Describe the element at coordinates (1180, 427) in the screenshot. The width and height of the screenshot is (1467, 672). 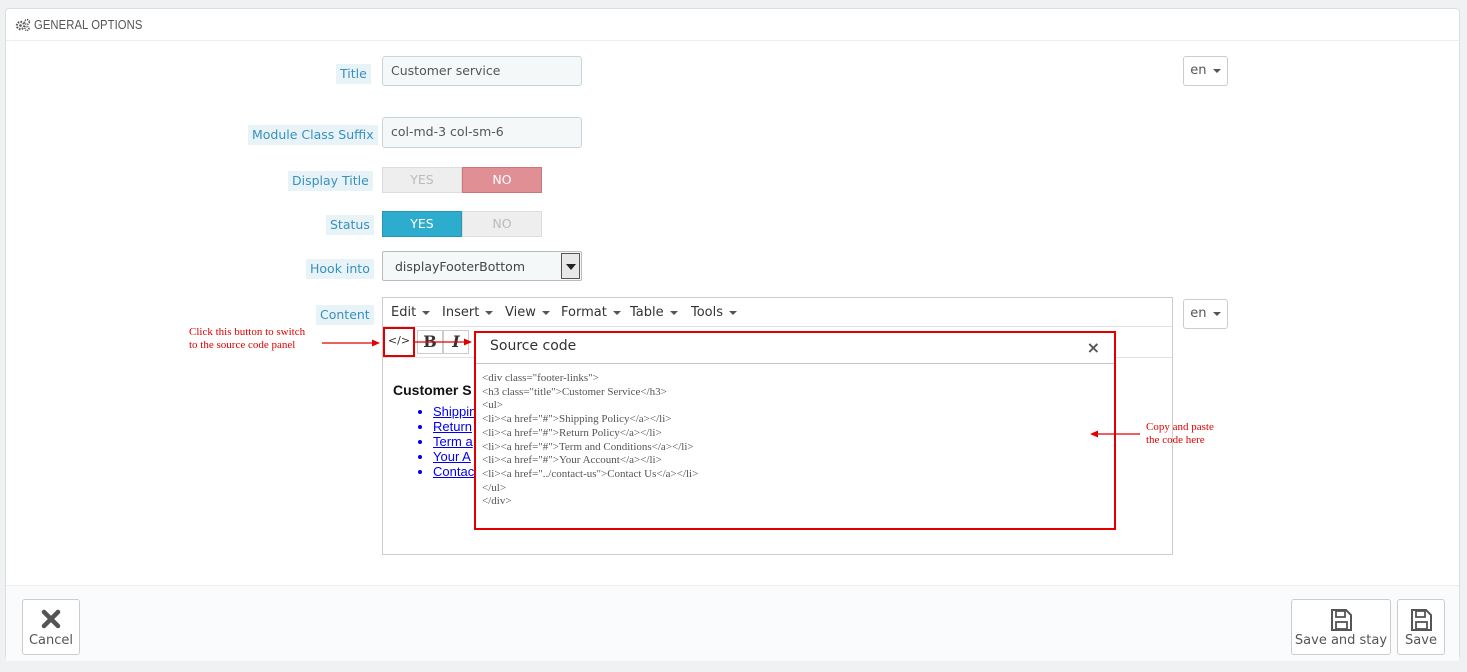
I see `annotation-right-line1: Copy and paste` at that location.